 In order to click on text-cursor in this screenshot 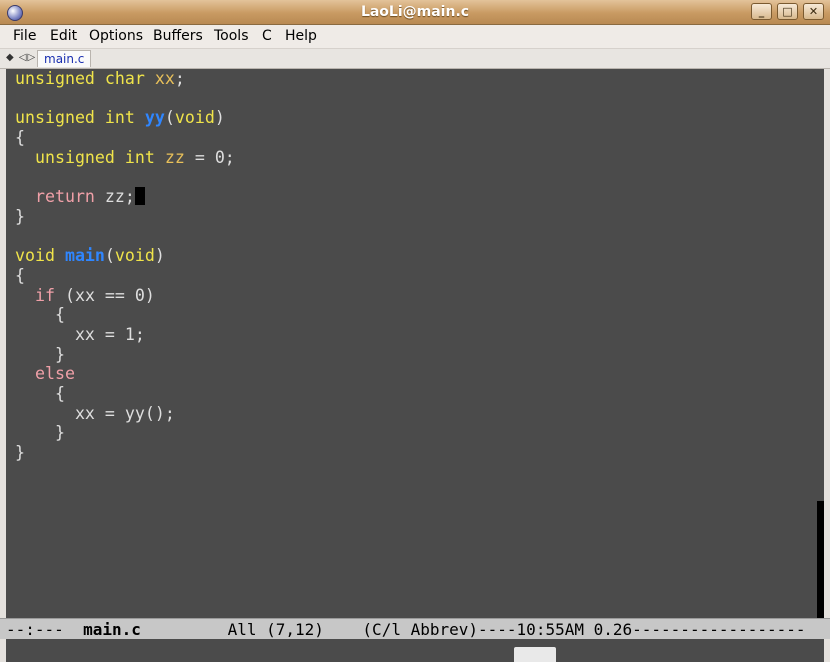, I will do `click(139, 196)`.